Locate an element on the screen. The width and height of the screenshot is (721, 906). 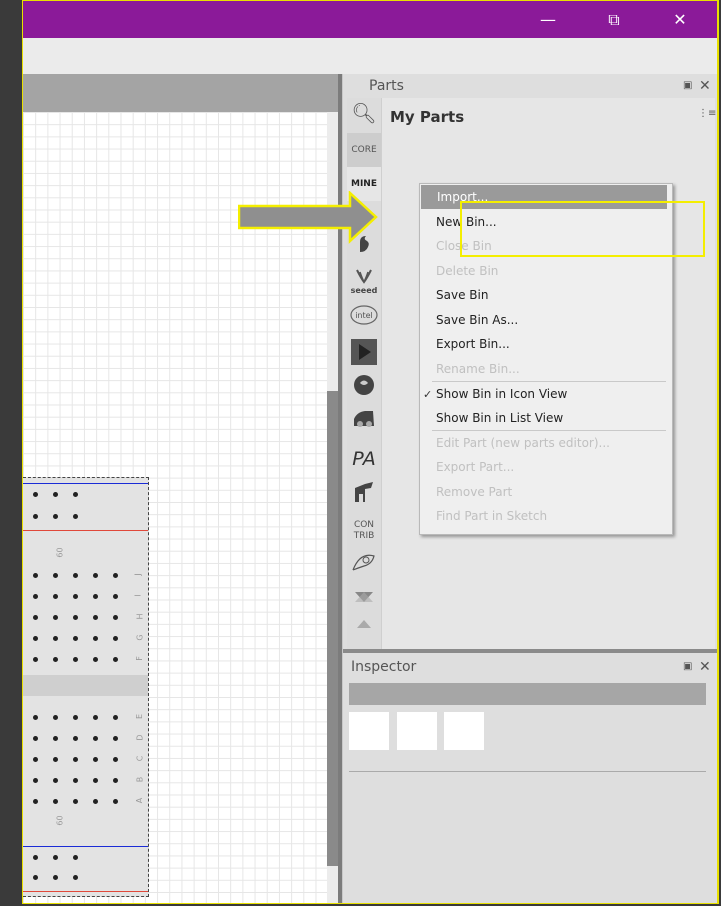
menu-item-save-bin: Save Bin is located at coordinates (544, 295).